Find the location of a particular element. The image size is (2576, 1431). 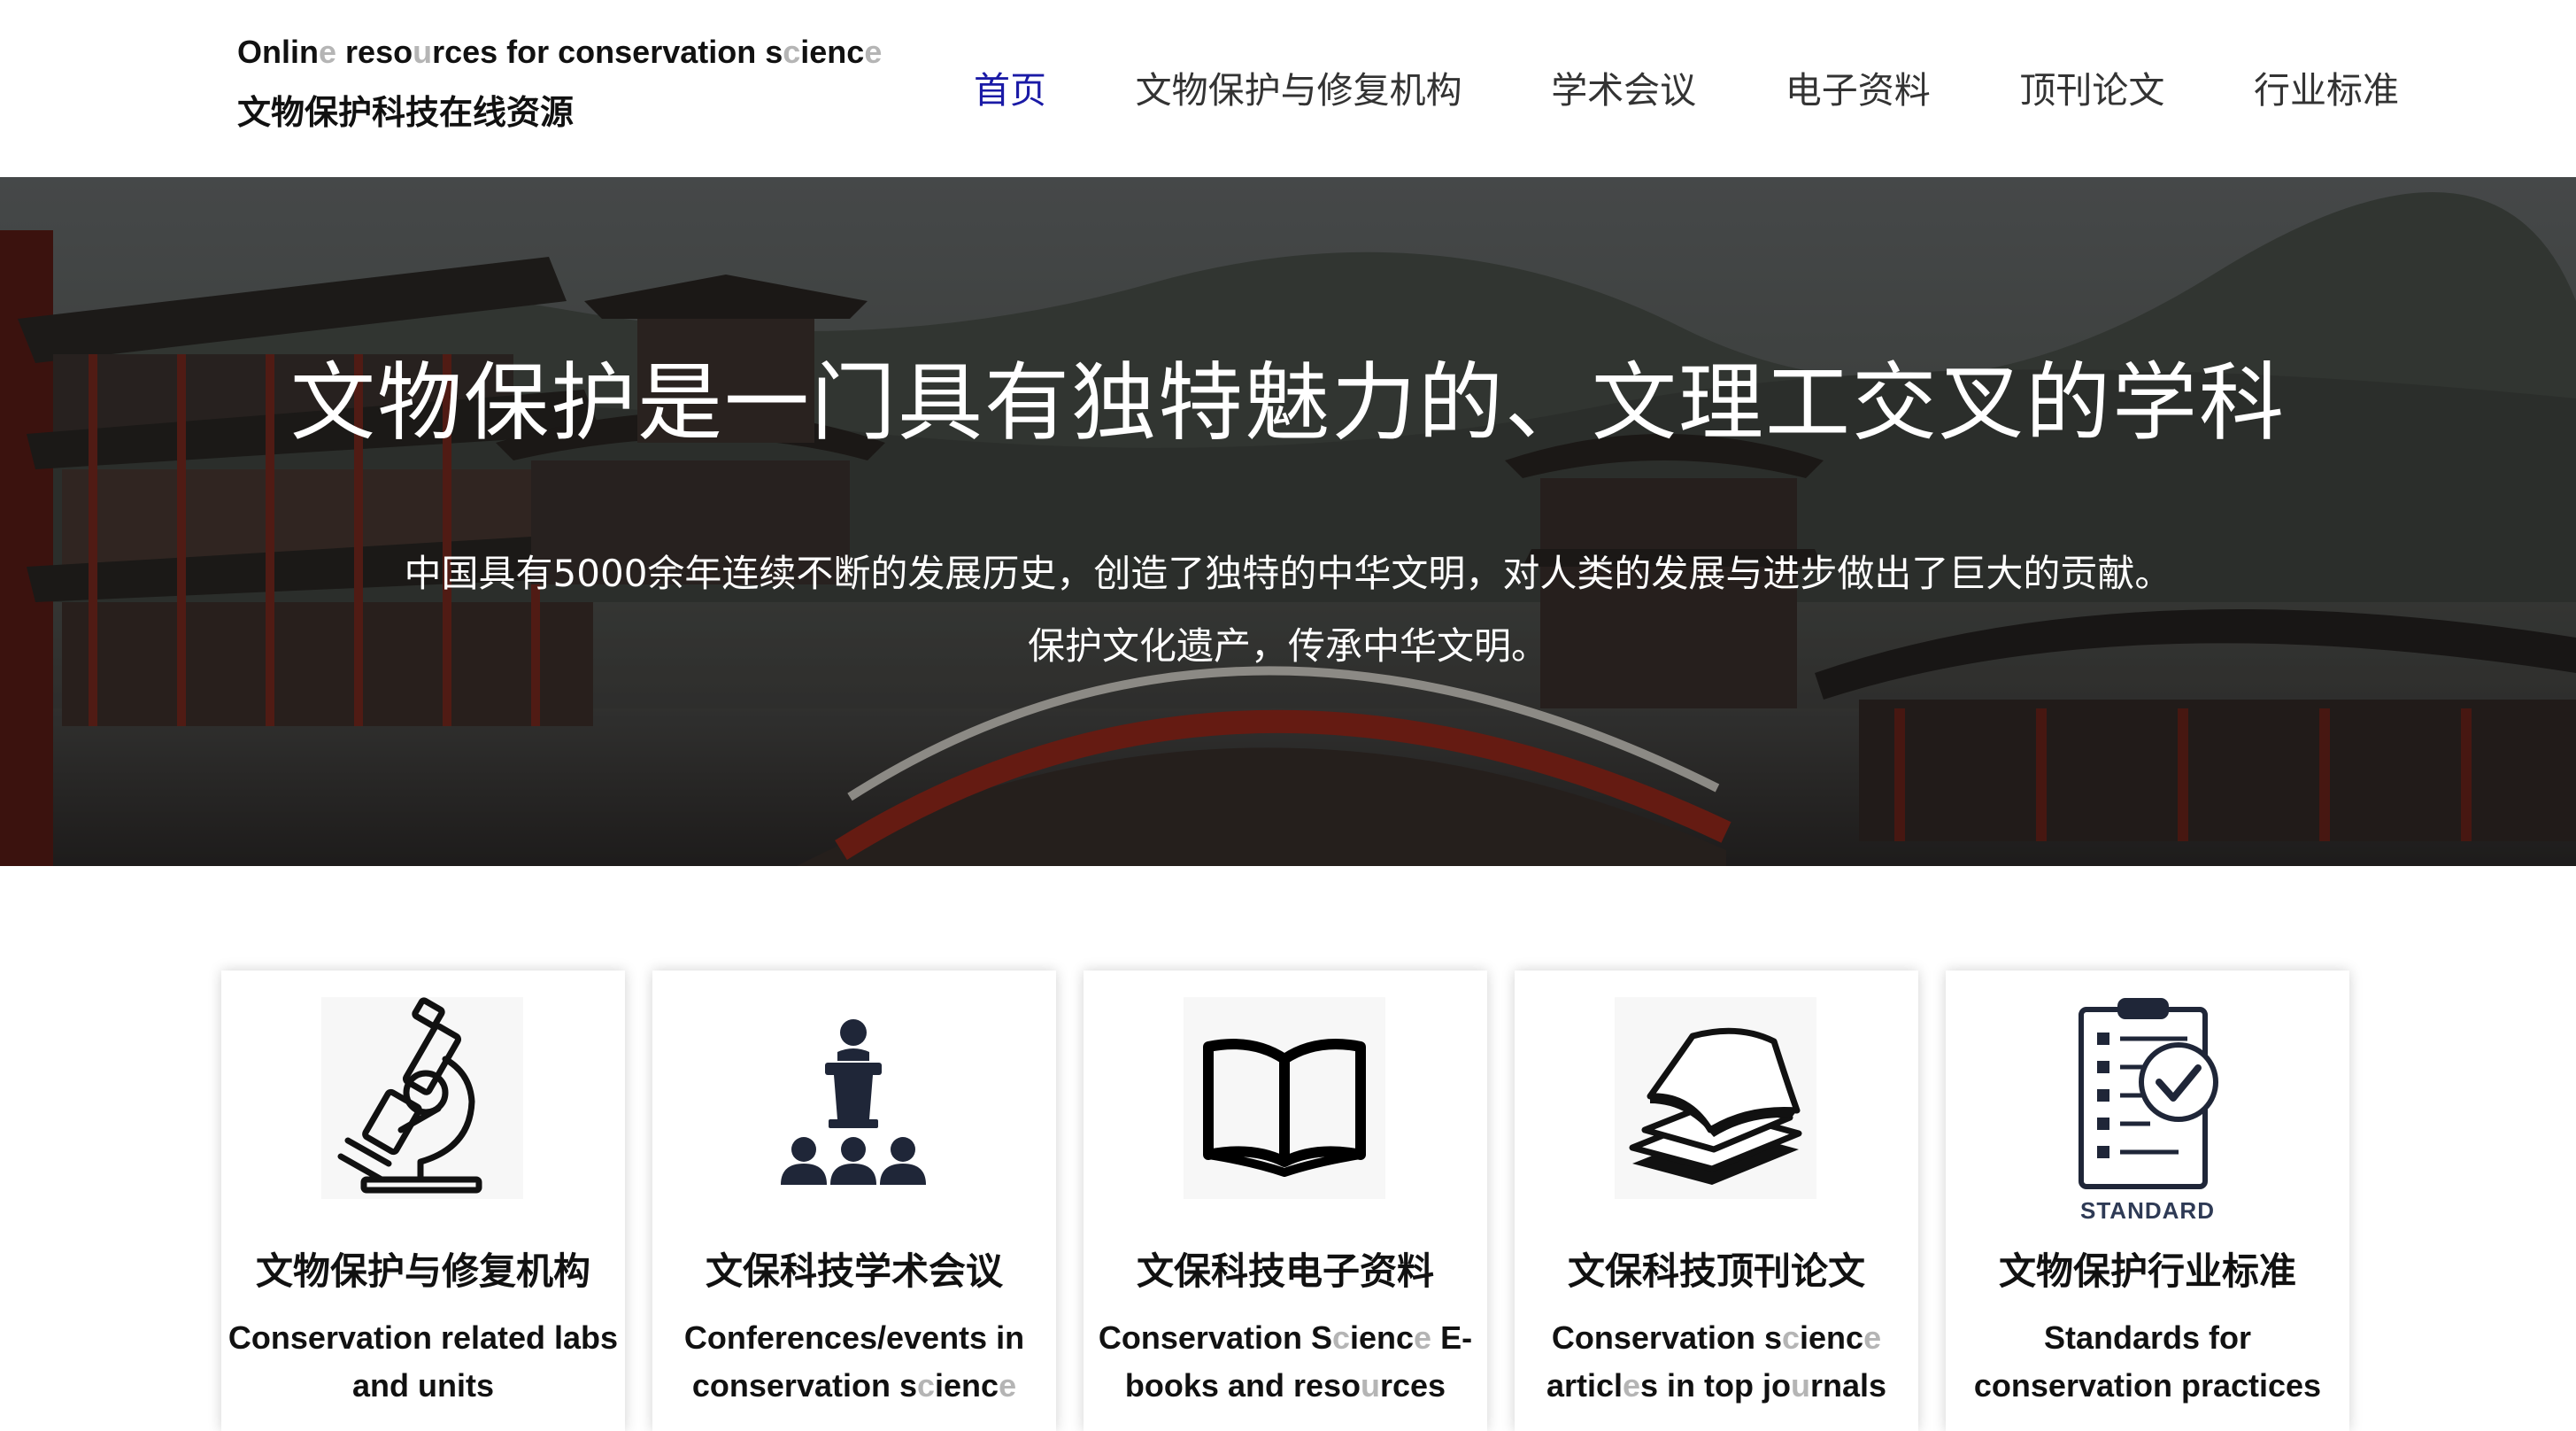

main-nav: 首页 文物保护与修复机构 学术会议 电子资料 顶刊论文 行业标准 is located at coordinates (1686, 86).